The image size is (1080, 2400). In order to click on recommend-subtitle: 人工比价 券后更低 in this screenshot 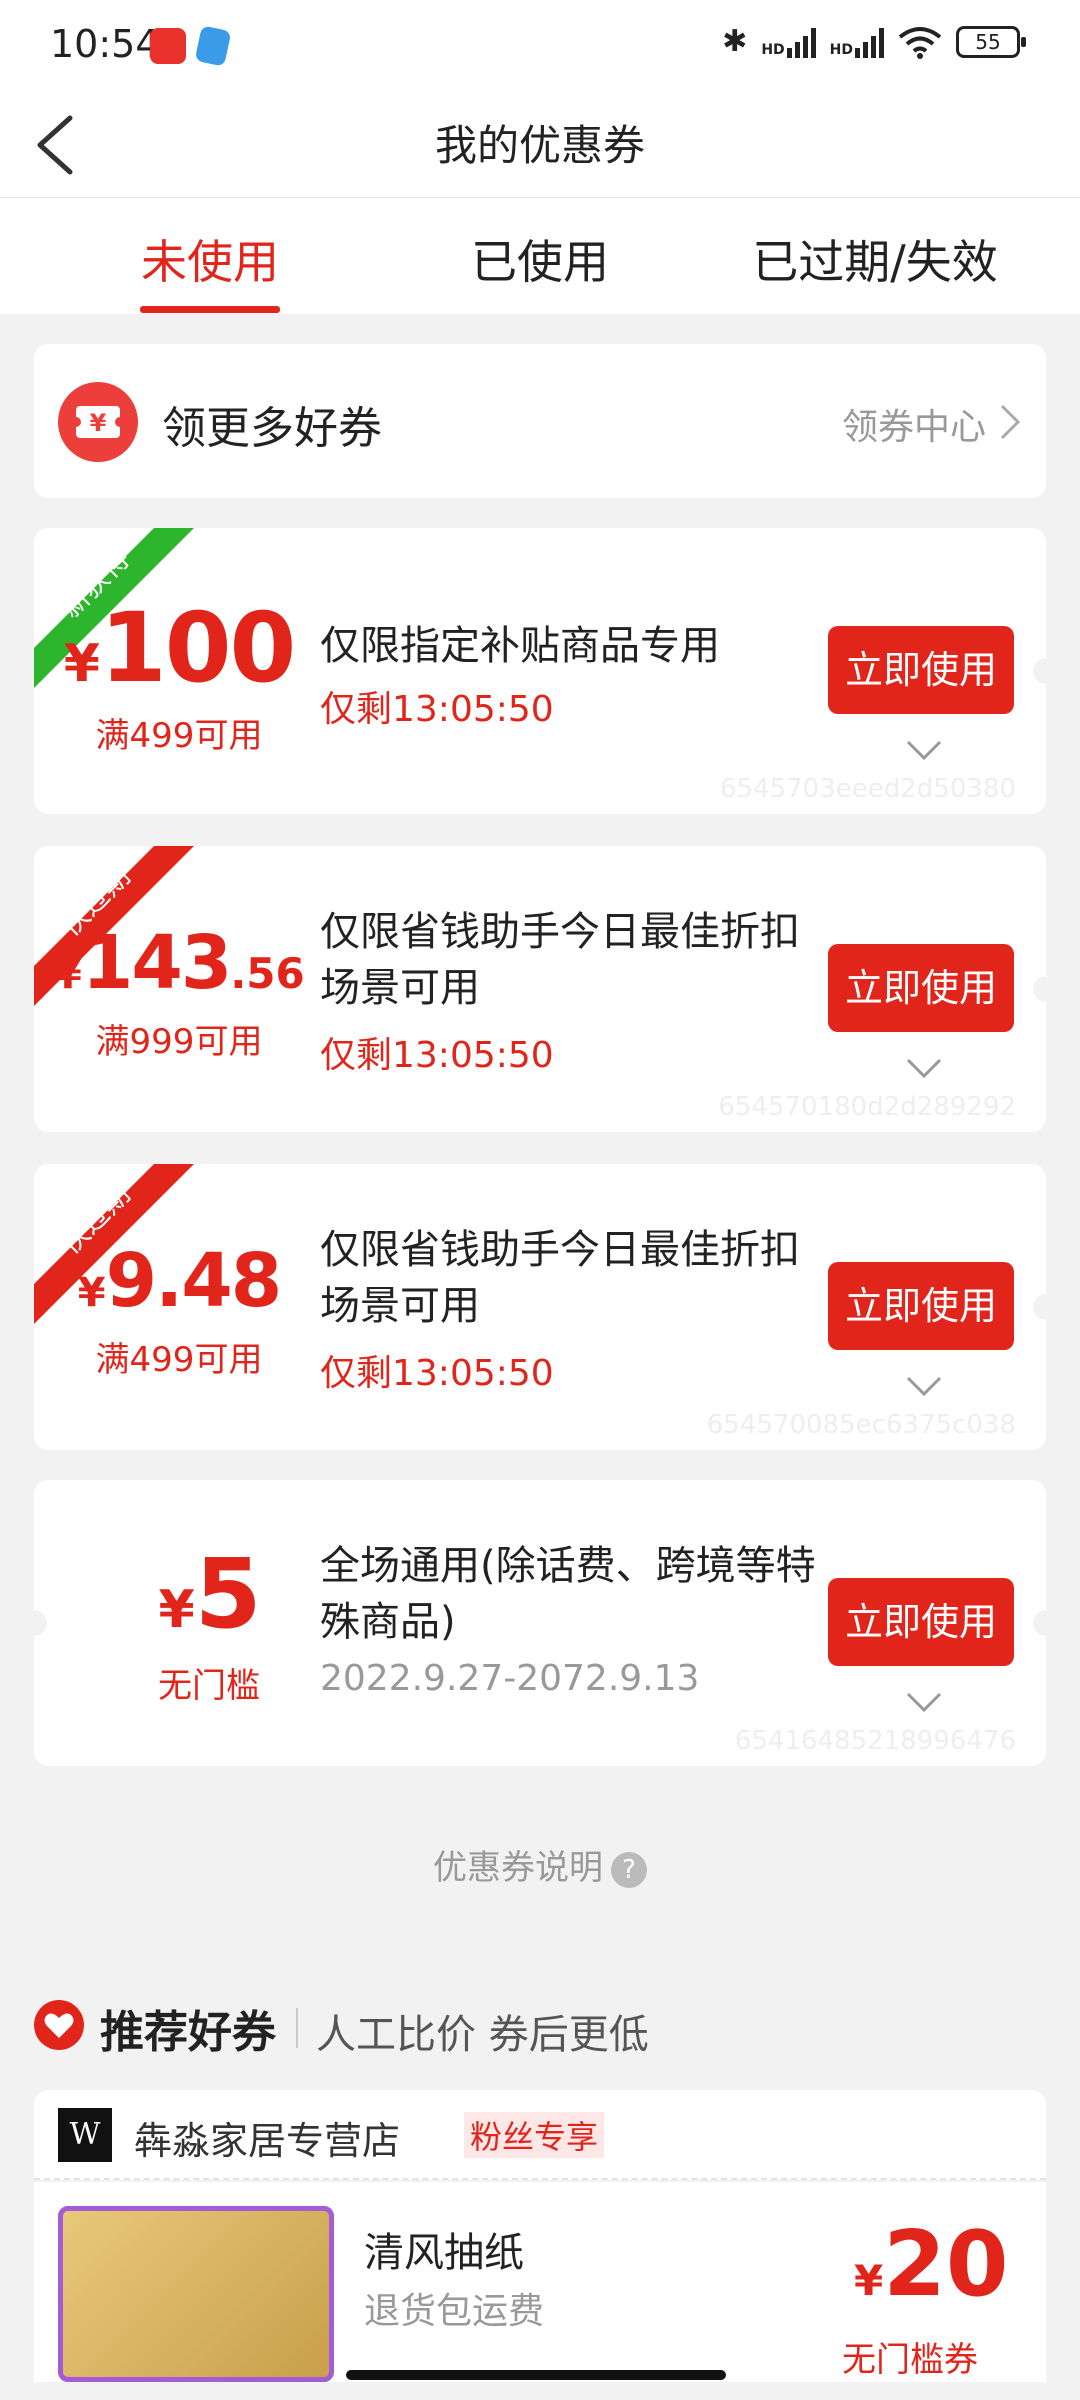, I will do `click(482, 2035)`.